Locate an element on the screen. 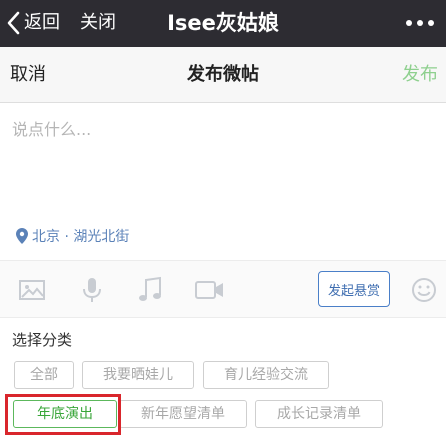 The width and height of the screenshot is (446, 441). music-note-icon is located at coordinates (150, 290).